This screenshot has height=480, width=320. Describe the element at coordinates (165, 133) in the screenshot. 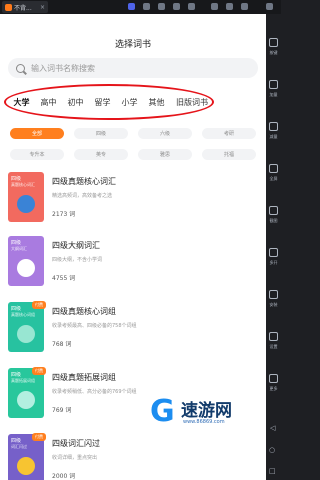

I see `filter-chip: 六级` at that location.